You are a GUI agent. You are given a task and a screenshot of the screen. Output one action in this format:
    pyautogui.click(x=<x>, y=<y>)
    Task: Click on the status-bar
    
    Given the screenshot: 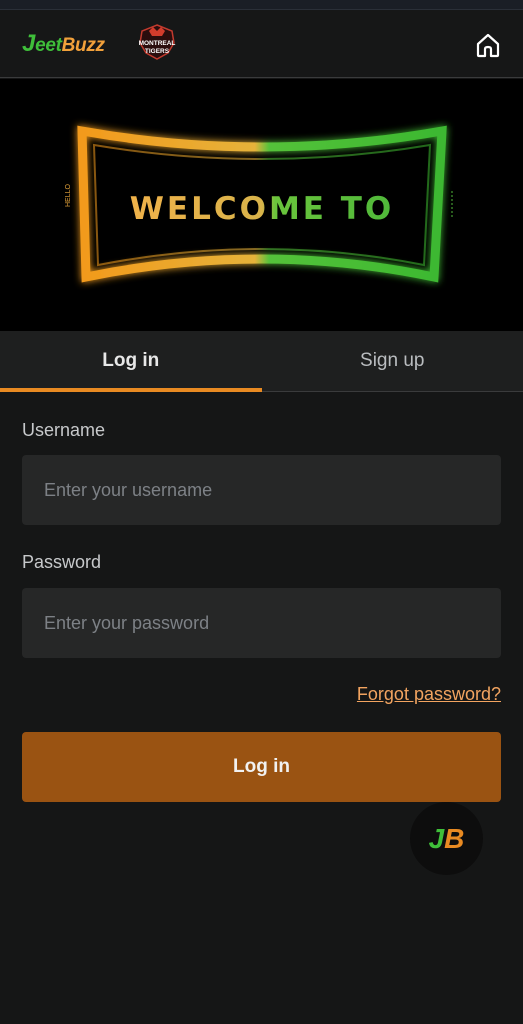 What is the action you would take?
    pyautogui.click(x=261, y=5)
    